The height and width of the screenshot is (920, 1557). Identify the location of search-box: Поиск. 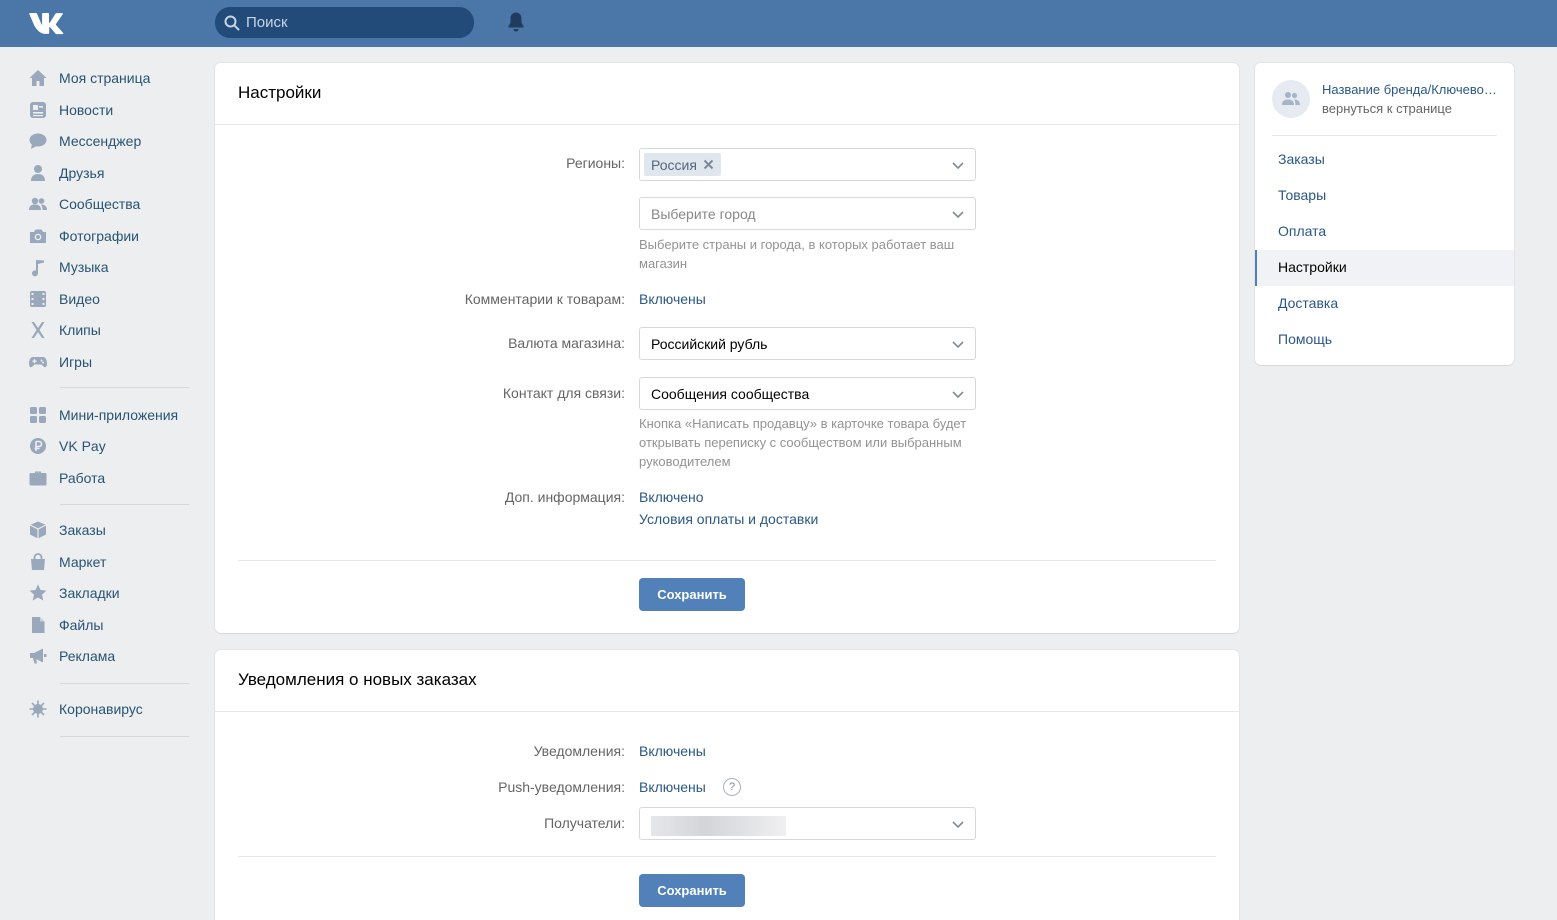
(344, 22).